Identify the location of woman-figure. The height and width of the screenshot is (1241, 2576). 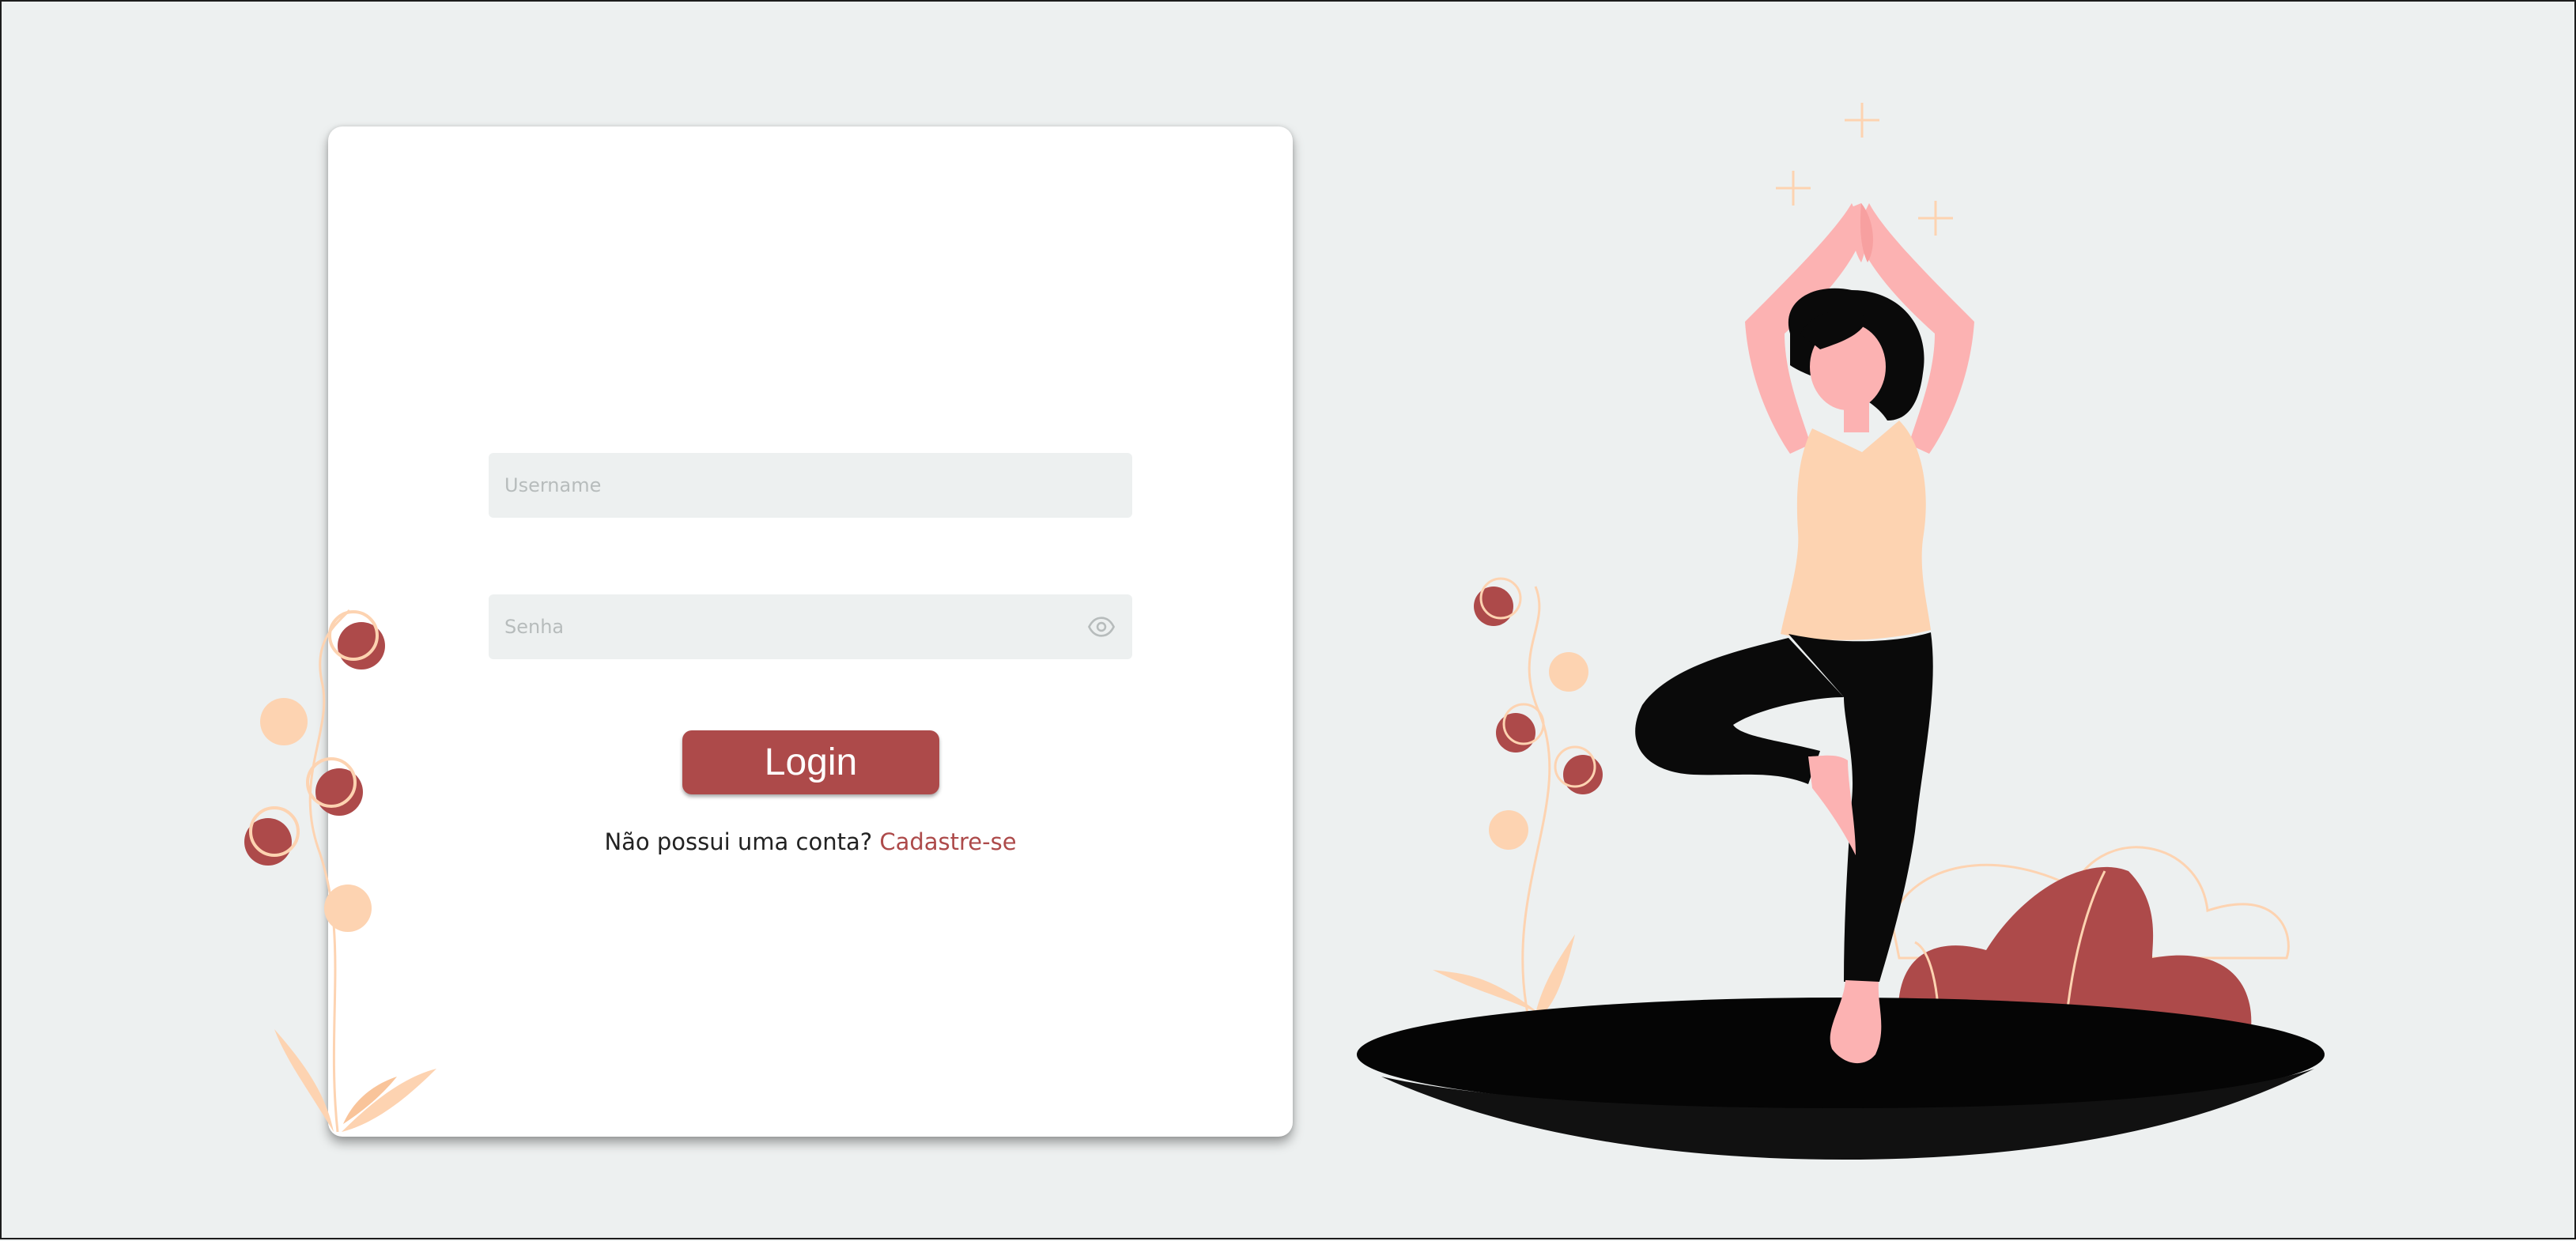
(1804, 633).